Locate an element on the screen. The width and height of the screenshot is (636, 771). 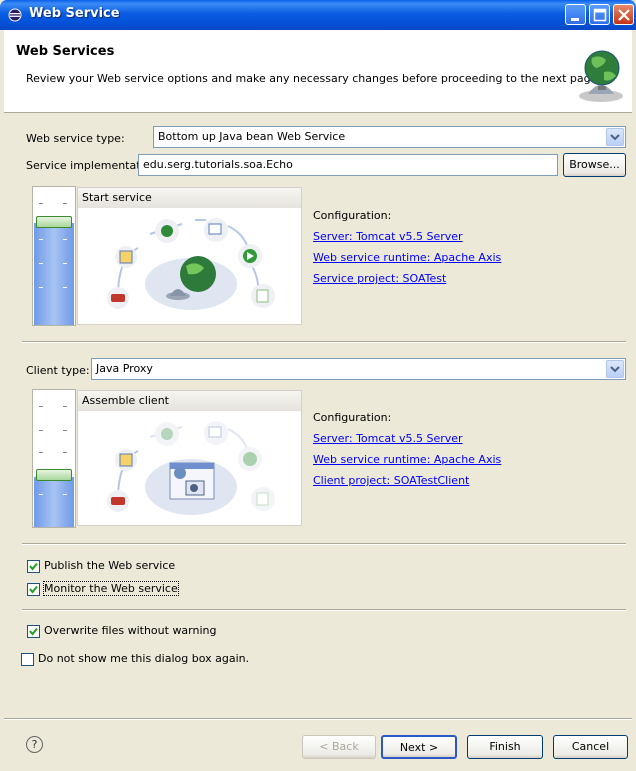
service-configuration-label: Configuration: is located at coordinates (352, 215).